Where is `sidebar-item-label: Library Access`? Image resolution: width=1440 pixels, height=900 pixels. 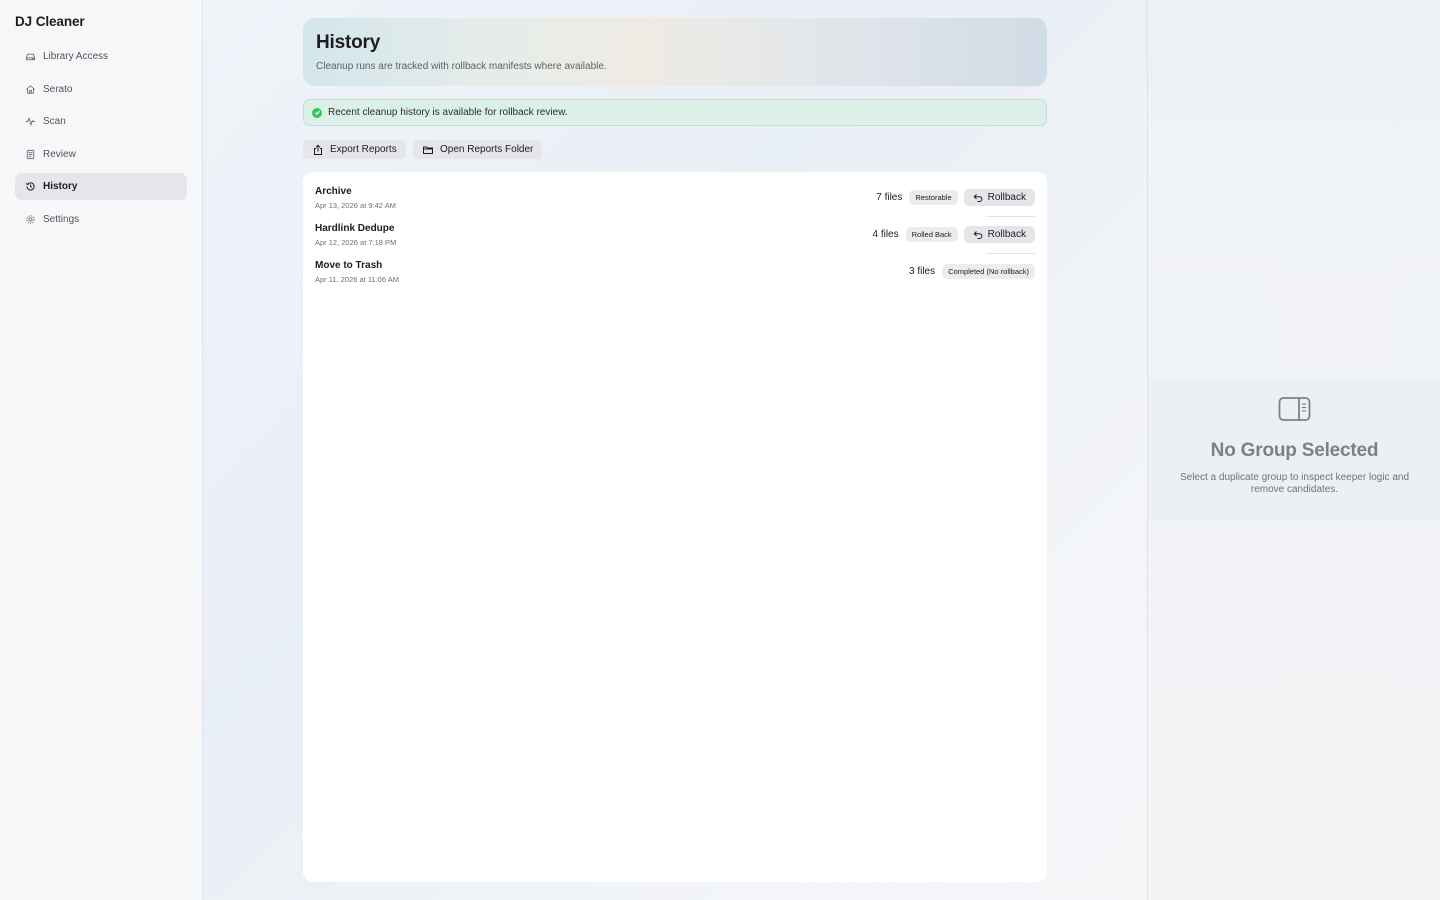
sidebar-item-label: Library Access is located at coordinates (76, 56).